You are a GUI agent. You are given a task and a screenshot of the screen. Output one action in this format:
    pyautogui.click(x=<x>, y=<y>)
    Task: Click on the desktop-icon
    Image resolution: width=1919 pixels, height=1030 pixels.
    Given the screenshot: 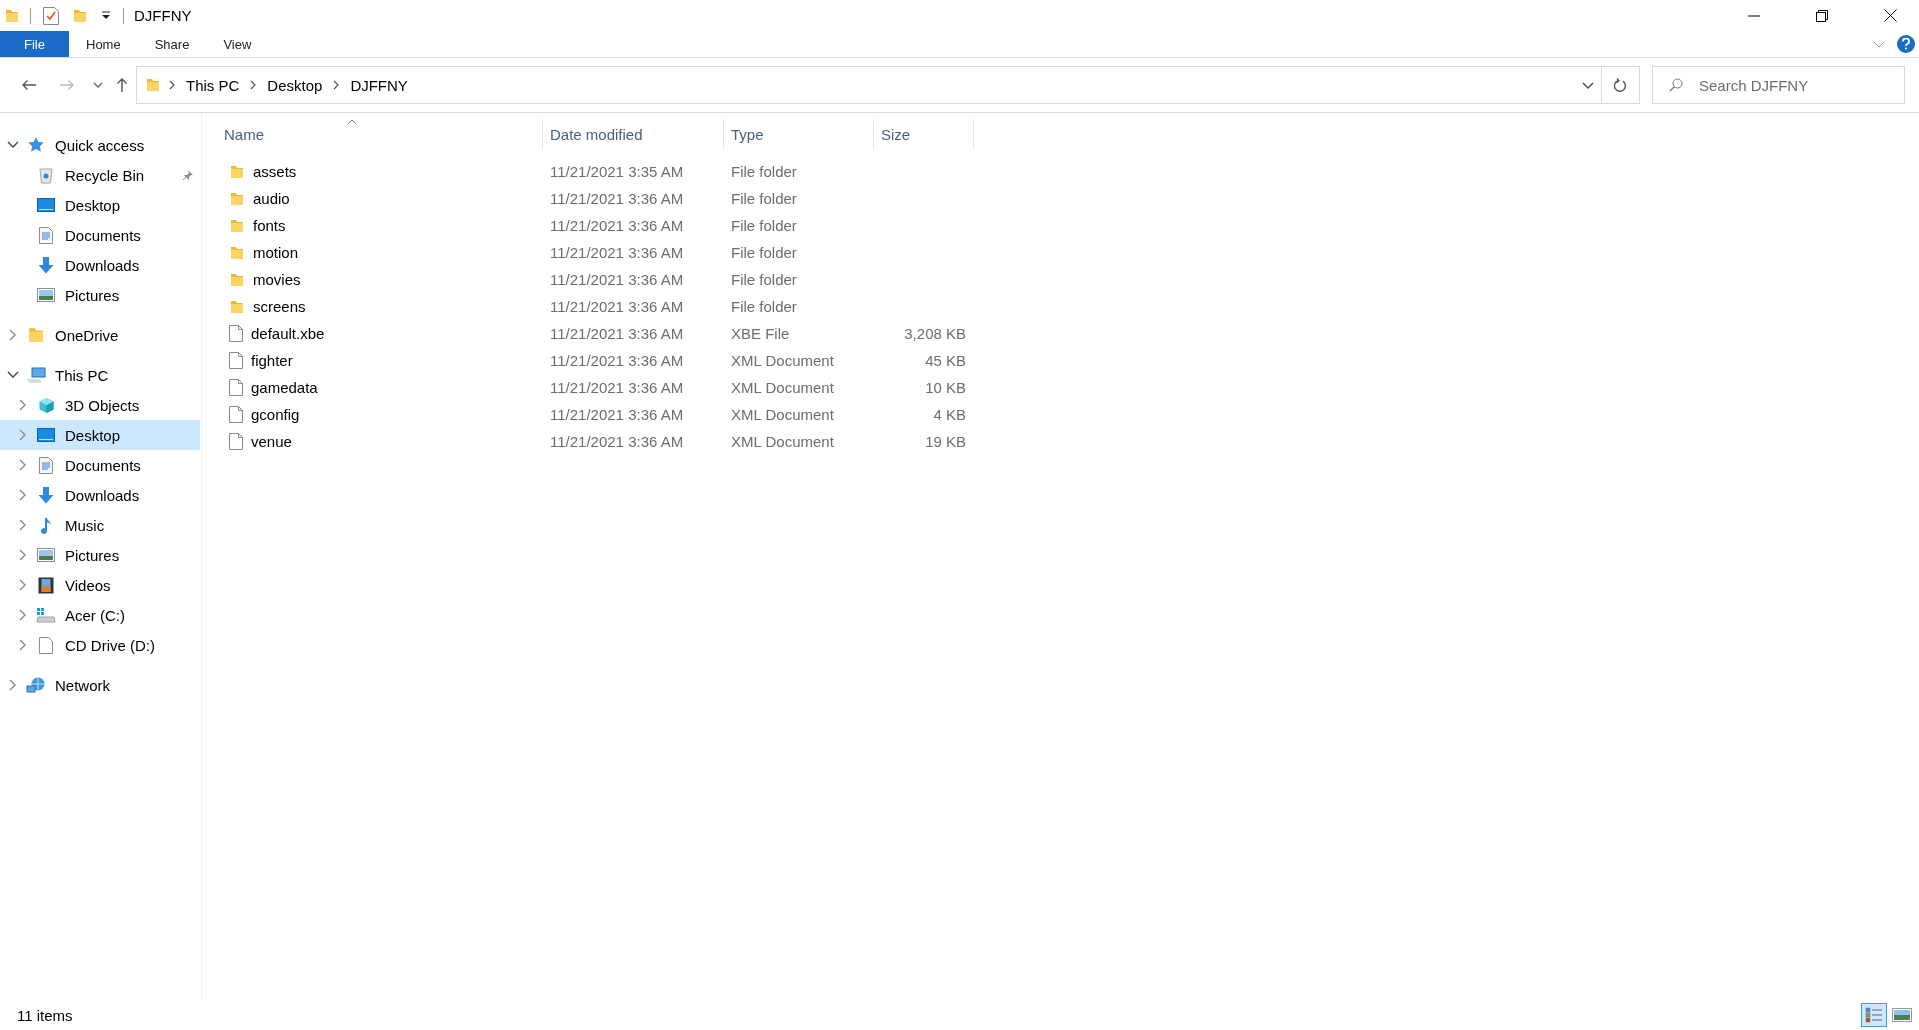 What is the action you would take?
    pyautogui.click(x=46, y=435)
    